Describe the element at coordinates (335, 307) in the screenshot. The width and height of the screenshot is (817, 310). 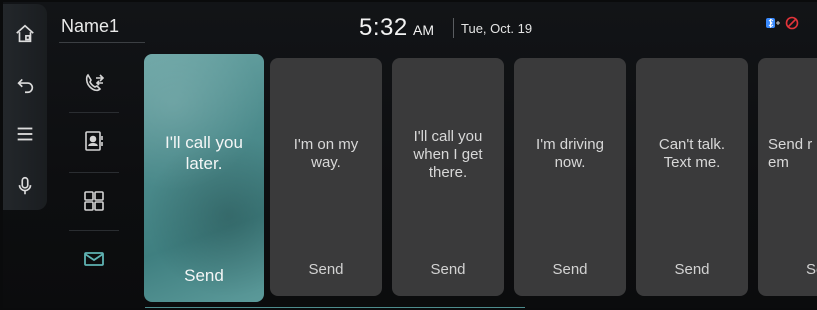
I see `scroll-indicator` at that location.